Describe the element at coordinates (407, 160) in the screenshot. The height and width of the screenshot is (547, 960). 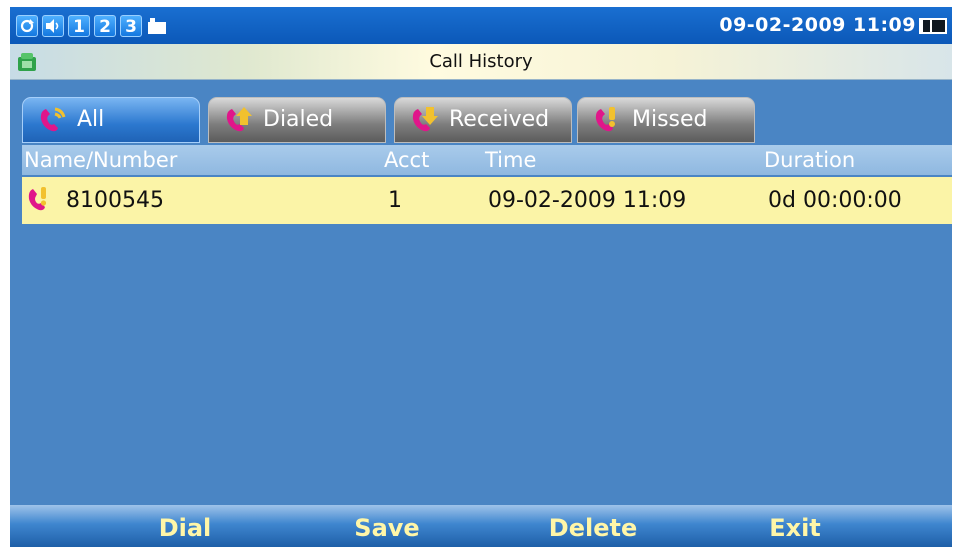
I see `column-header-acct: Acct` at that location.